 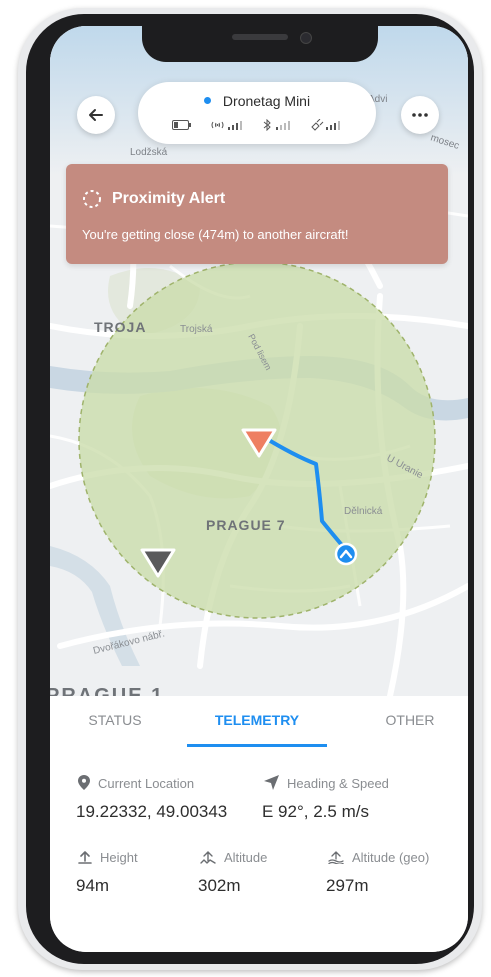 I want to click on device-name-label: Dronetag Mini, so click(x=266, y=101).